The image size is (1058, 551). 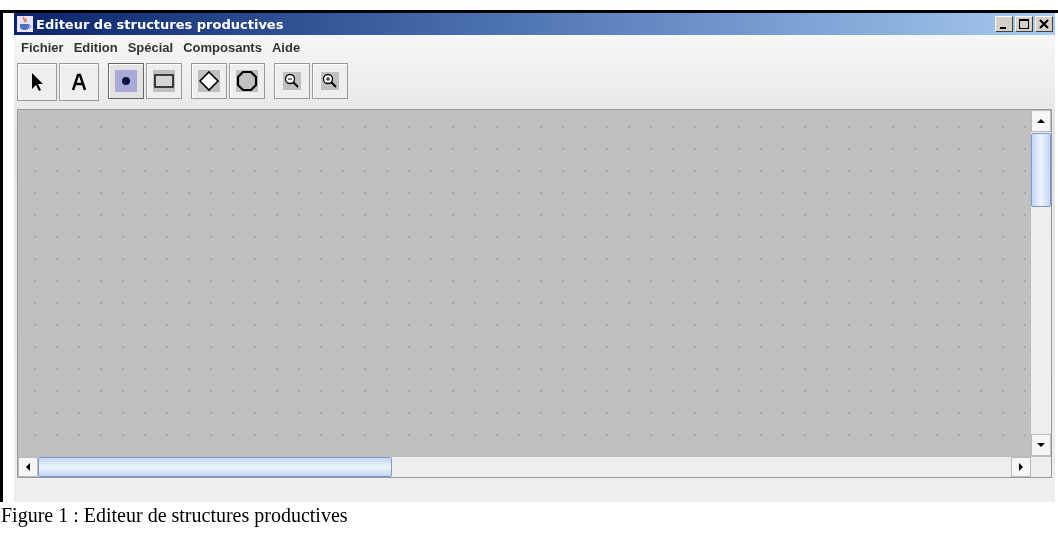 I want to click on pointer-tool-button, so click(x=37, y=82).